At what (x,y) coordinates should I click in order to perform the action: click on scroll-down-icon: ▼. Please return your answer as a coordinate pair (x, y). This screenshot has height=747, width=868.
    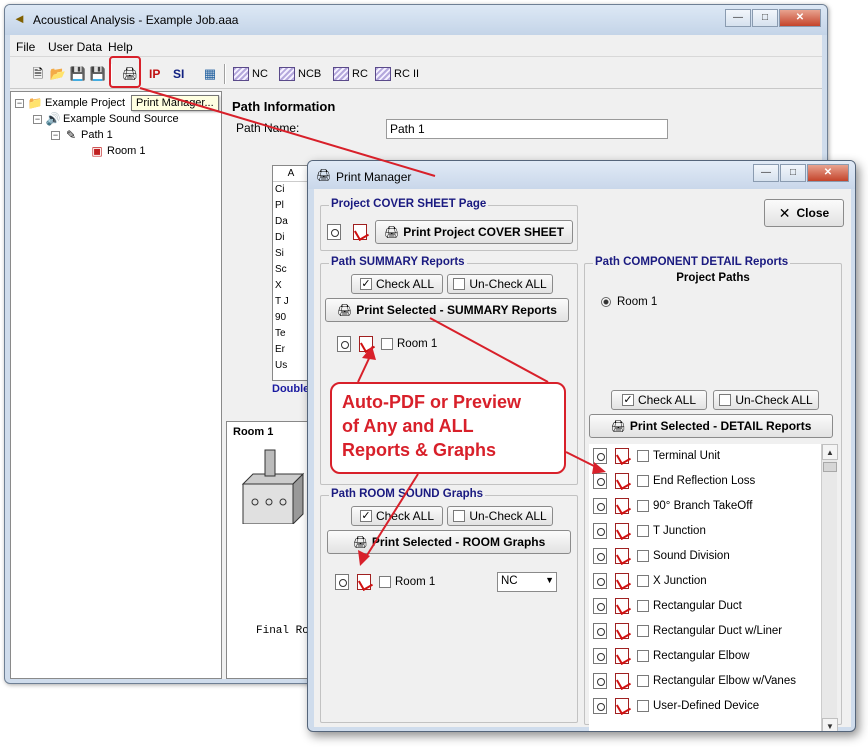
    Looking at the image, I should click on (830, 724).